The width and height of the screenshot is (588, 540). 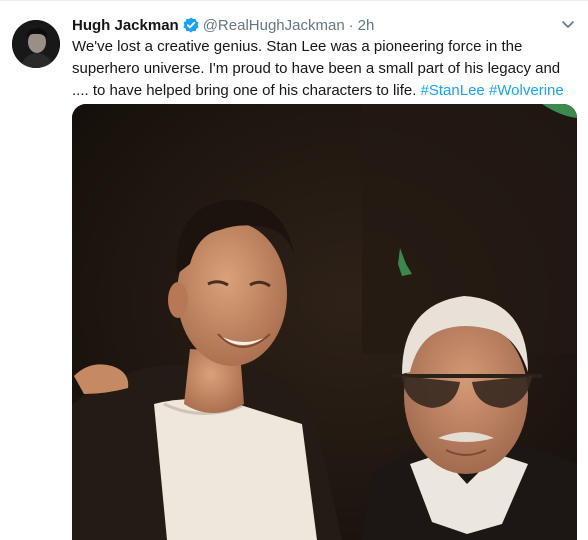 I want to click on author-handle: @RealHughJackman, so click(x=274, y=25).